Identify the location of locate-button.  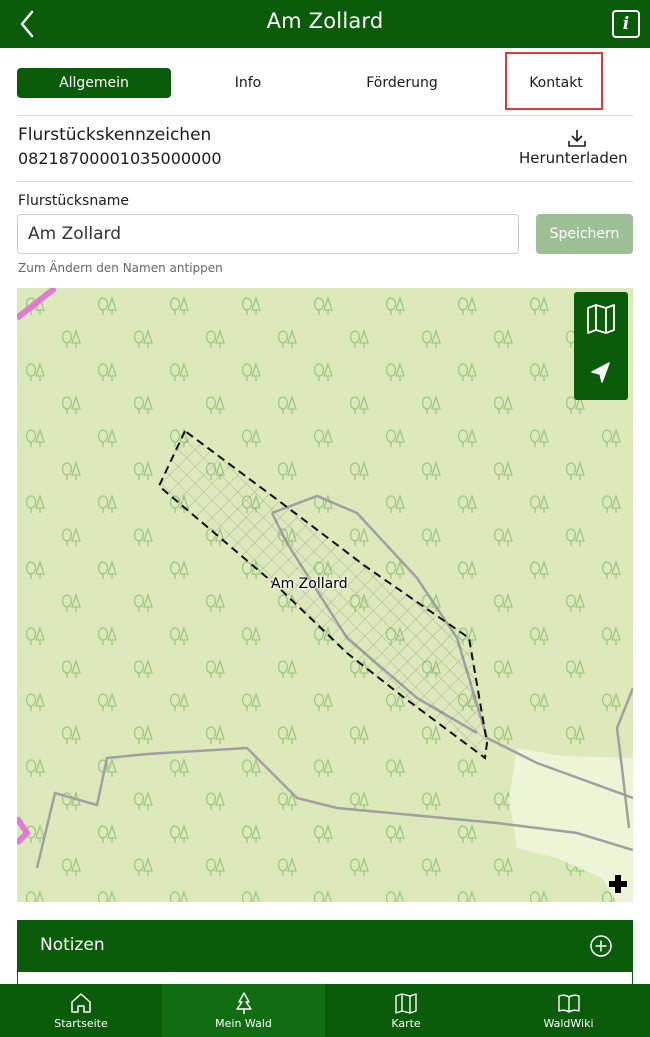
(601, 373).